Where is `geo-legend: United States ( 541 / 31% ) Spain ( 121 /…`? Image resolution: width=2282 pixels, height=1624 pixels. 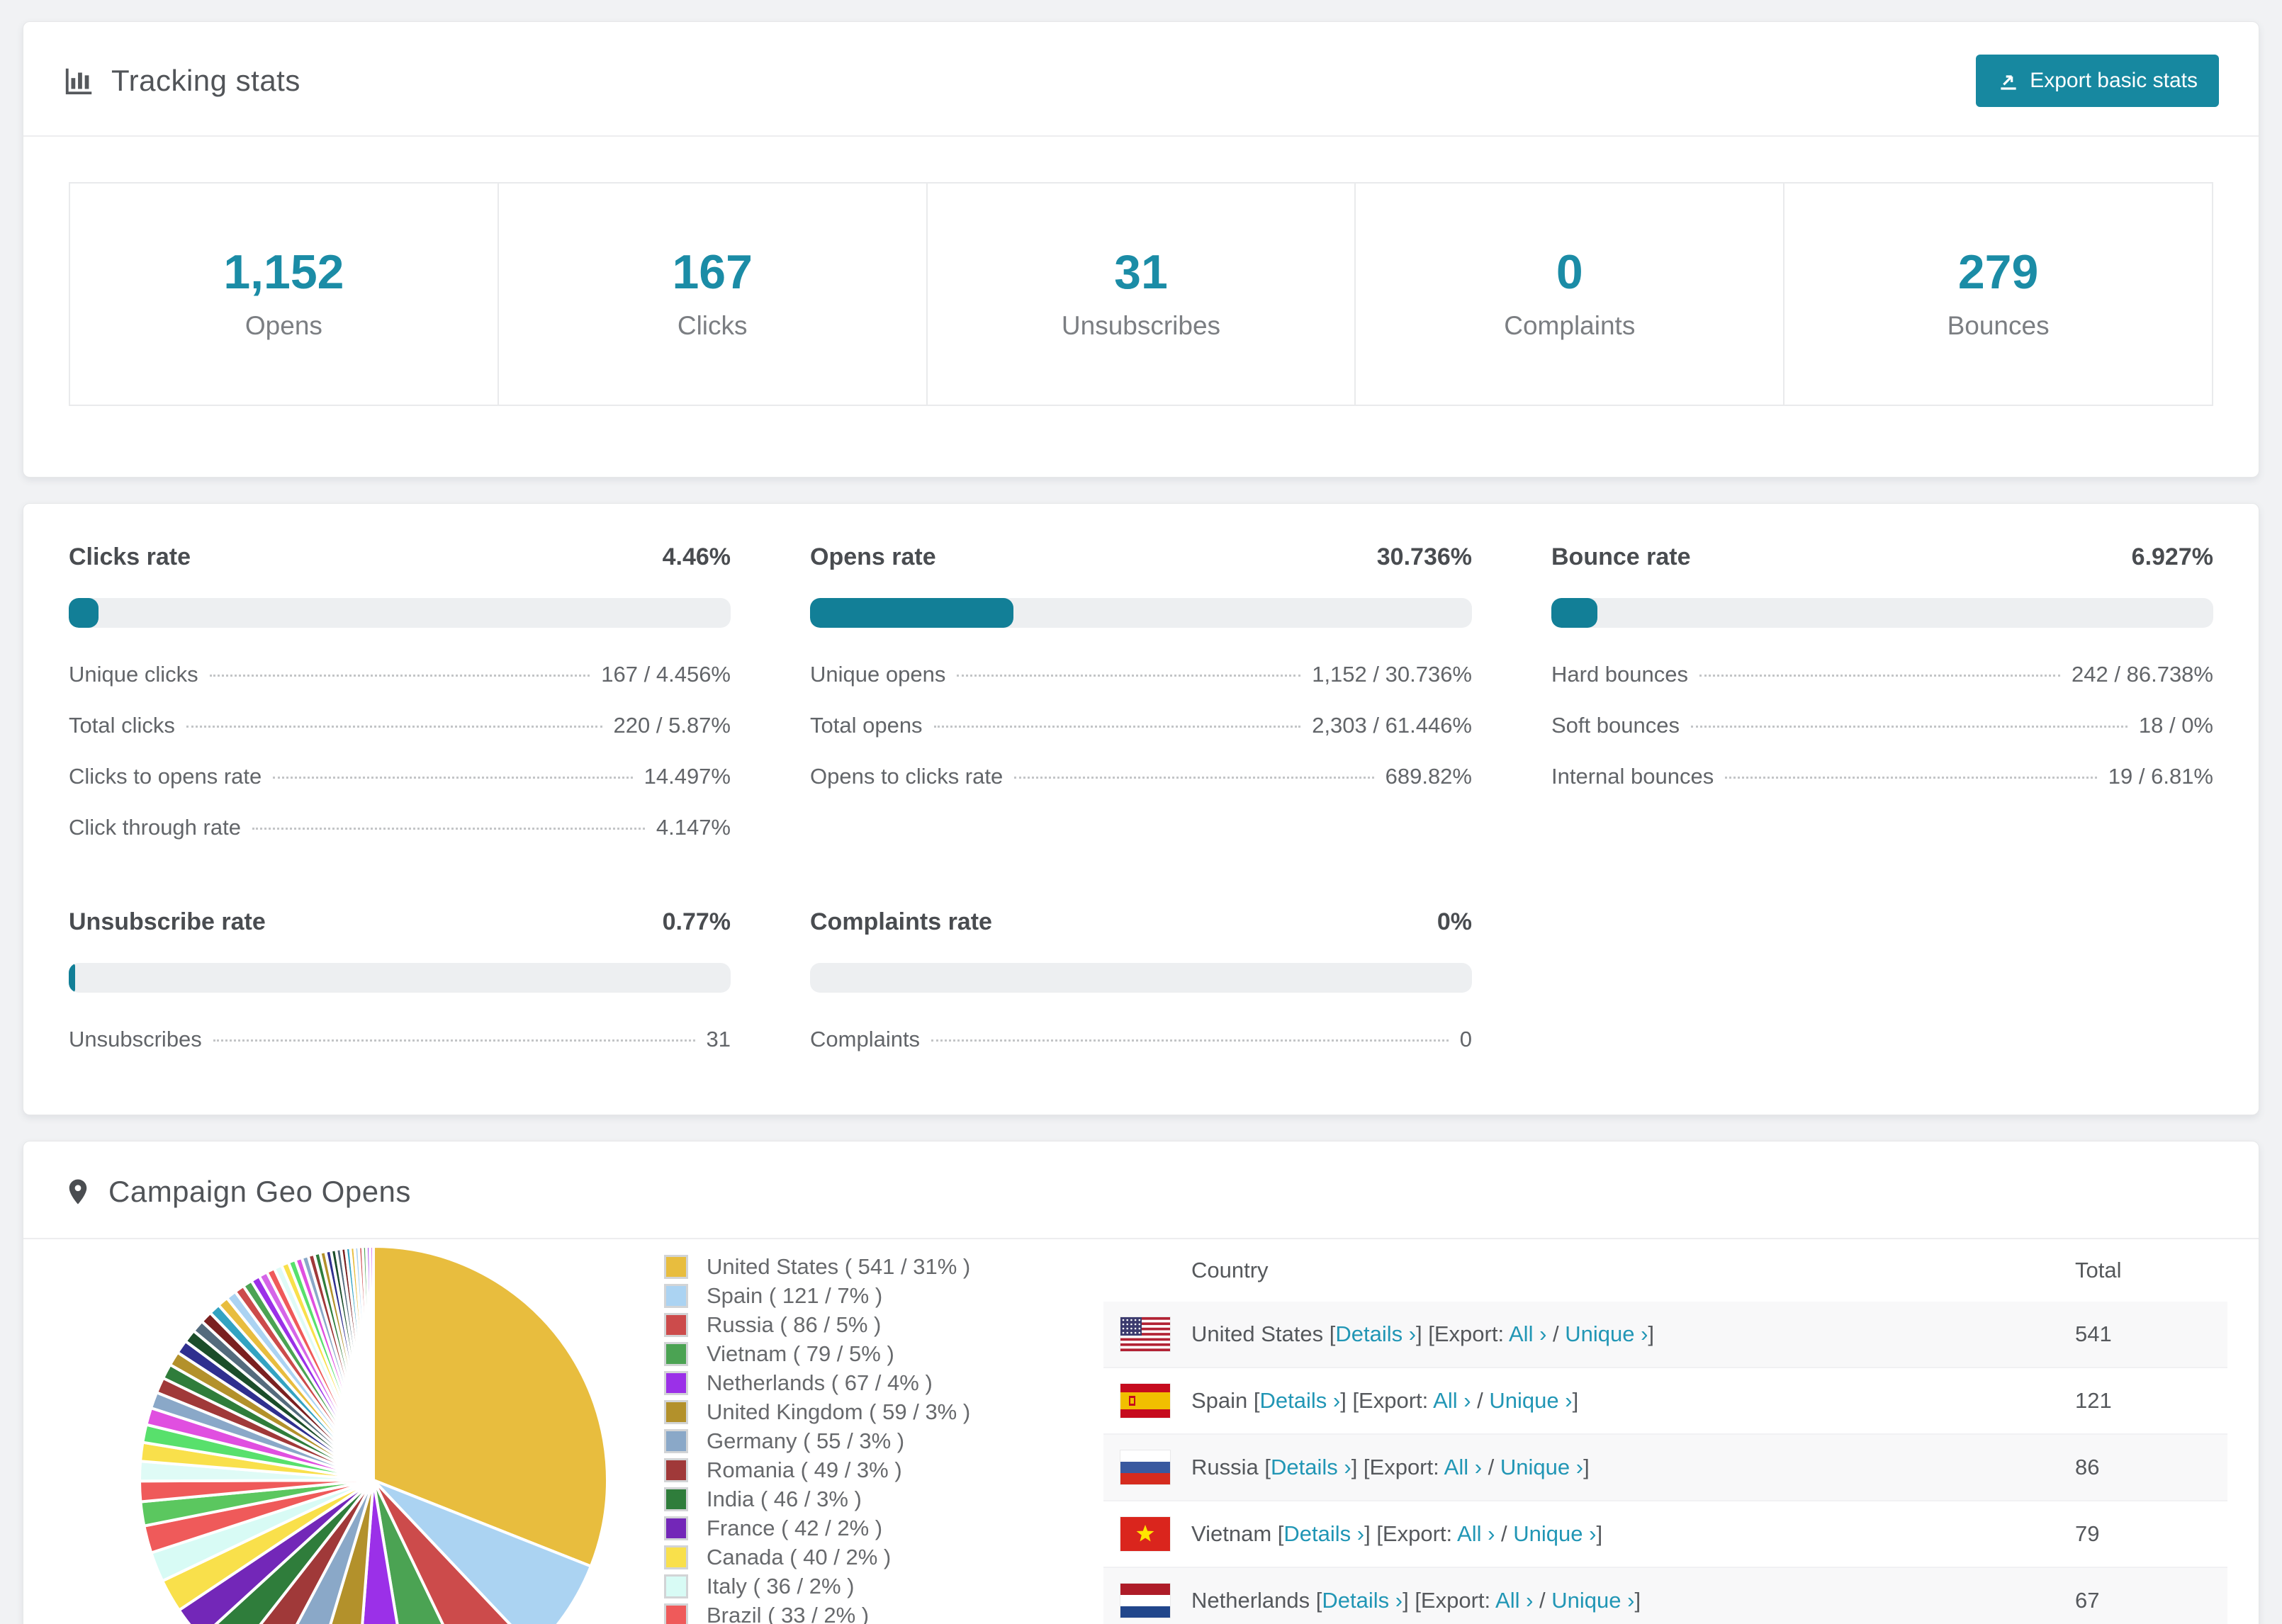 geo-legend: United States ( 541 / 31% ) Spain ( 121 /… is located at coordinates (831, 1438).